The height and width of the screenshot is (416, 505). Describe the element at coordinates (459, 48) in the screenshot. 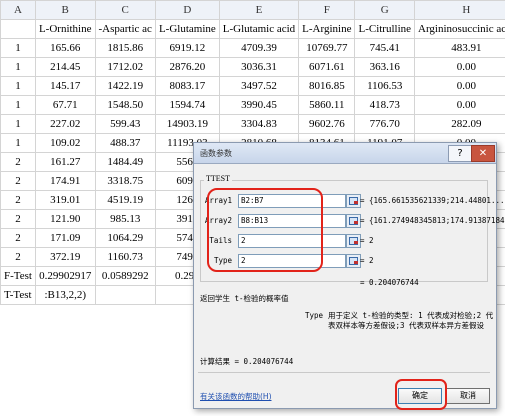

I see `cell: 483.91` at that location.